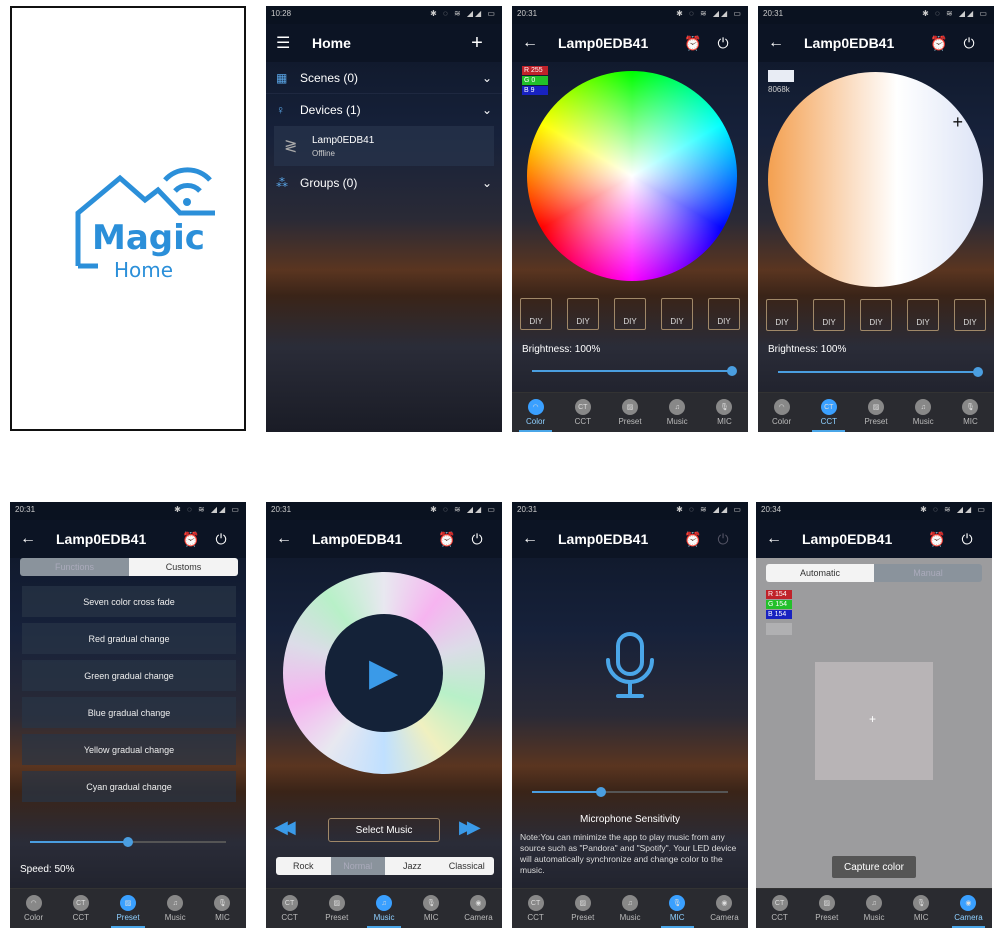 The width and height of the screenshot is (1000, 935). Describe the element at coordinates (285, 827) in the screenshot. I see `rewind-button: ◀◀` at that location.